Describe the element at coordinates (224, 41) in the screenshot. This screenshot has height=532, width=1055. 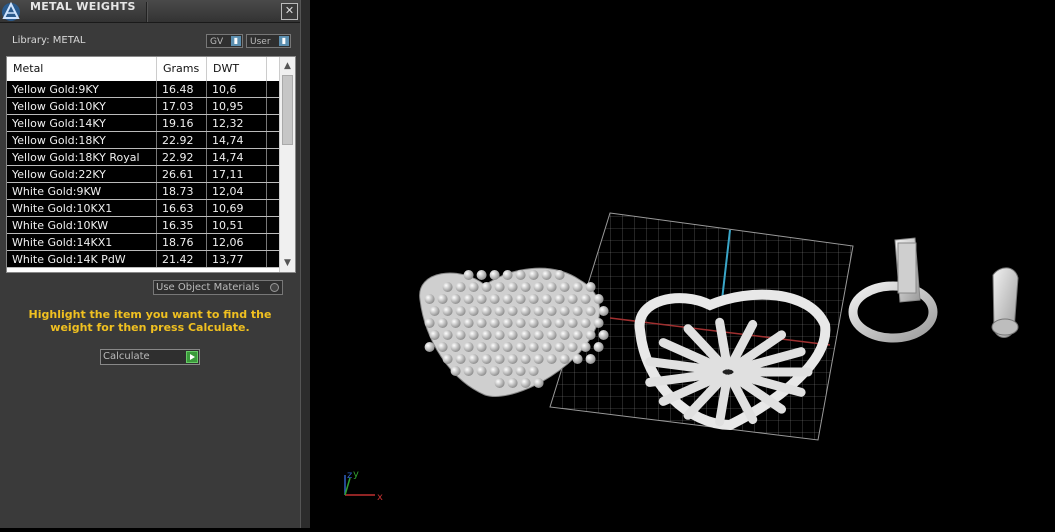
I see `gv-toggle: GV ▮` at that location.